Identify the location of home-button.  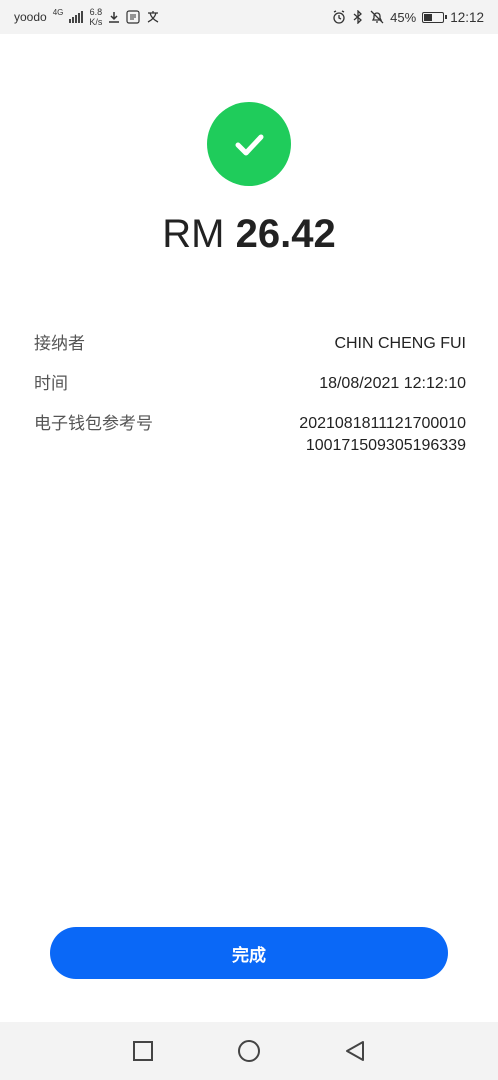
(249, 1051).